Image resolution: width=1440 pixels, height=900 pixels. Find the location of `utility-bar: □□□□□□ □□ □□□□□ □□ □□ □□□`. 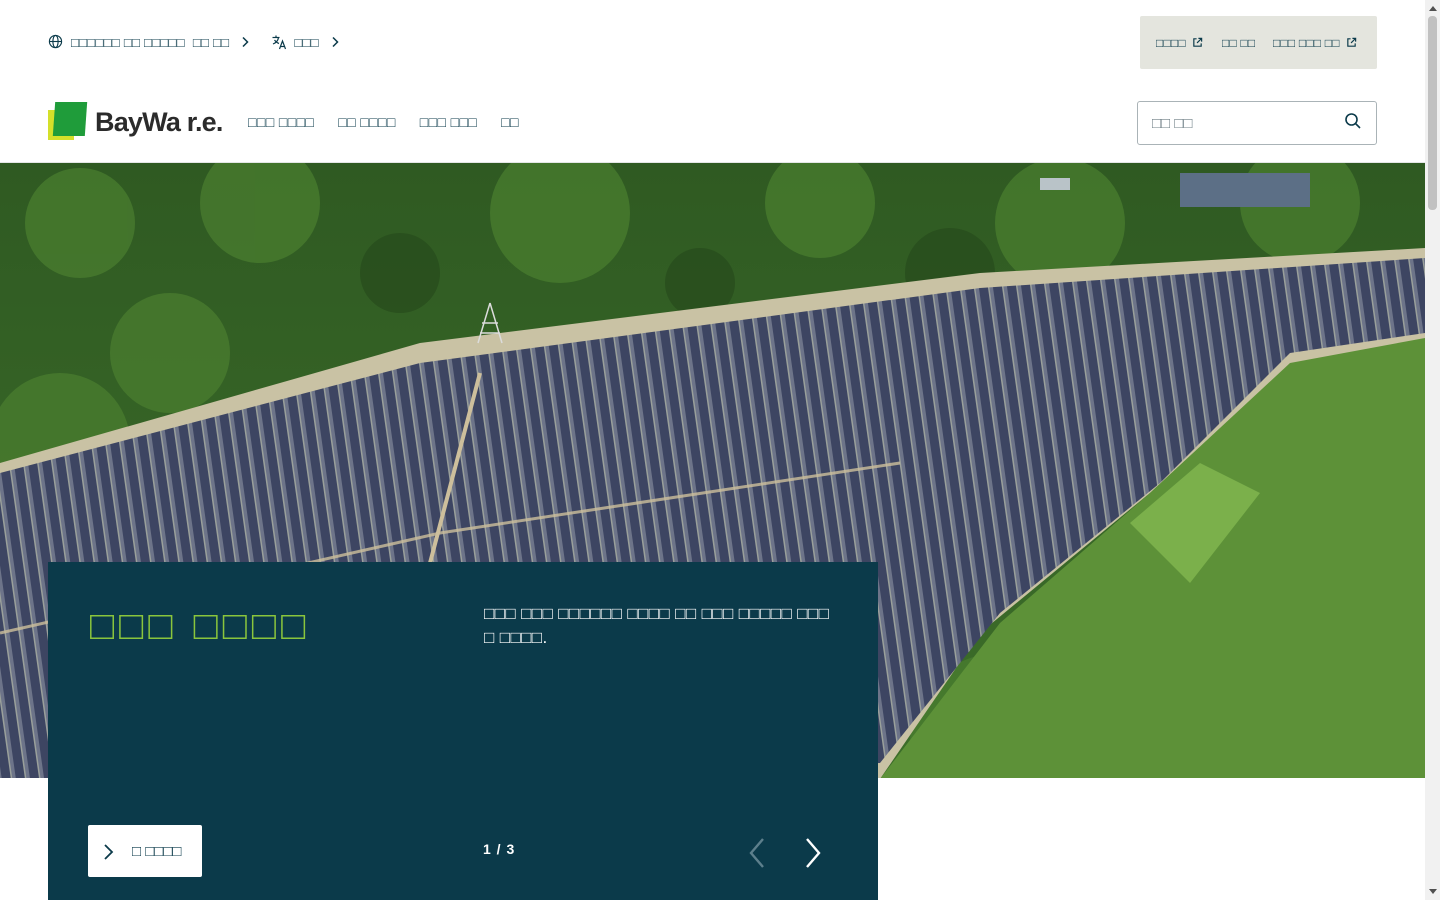

utility-bar: □□□□□□ □□ □□□□□ □□ □□ □□□ is located at coordinates (194, 42).